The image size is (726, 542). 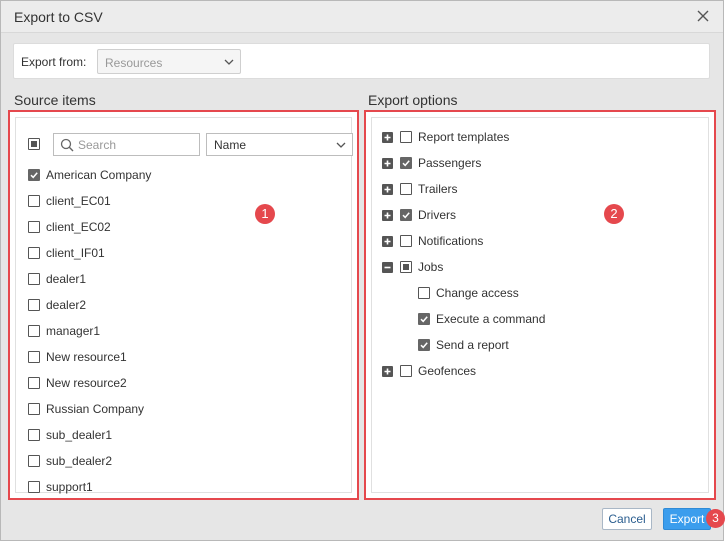 I want to click on item-label: client_EC01, so click(x=78, y=201).